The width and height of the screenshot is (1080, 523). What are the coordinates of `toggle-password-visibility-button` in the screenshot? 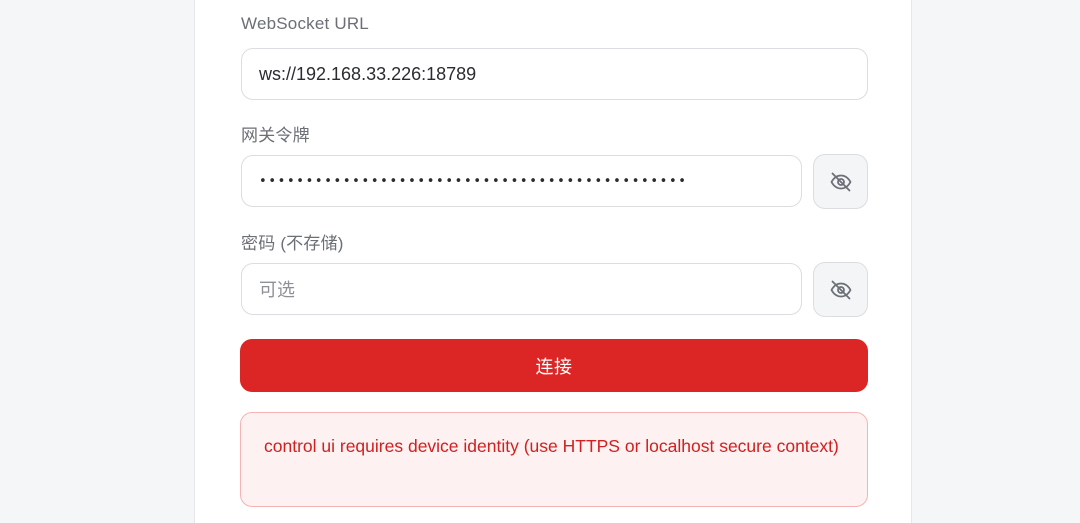 It's located at (840, 289).